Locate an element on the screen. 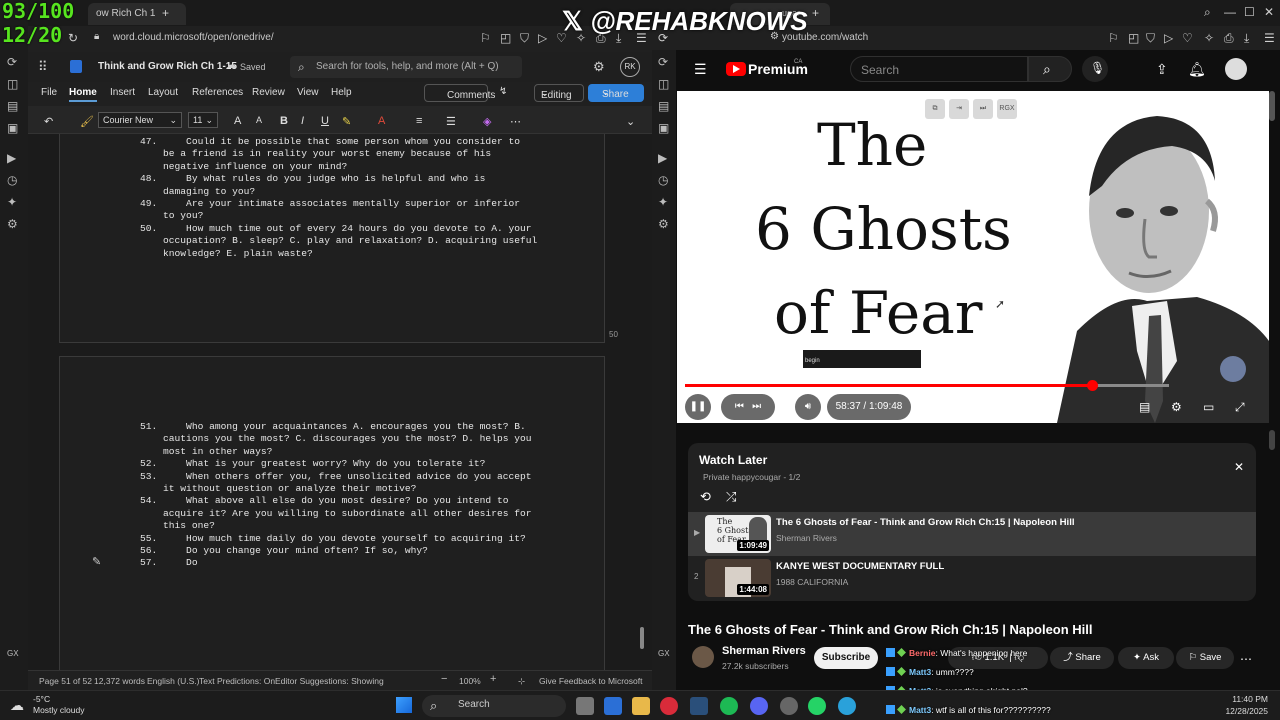 Image resolution: width=1280 pixels, height=720 pixels. ask-button: ✦ Ask is located at coordinates (1146, 658).